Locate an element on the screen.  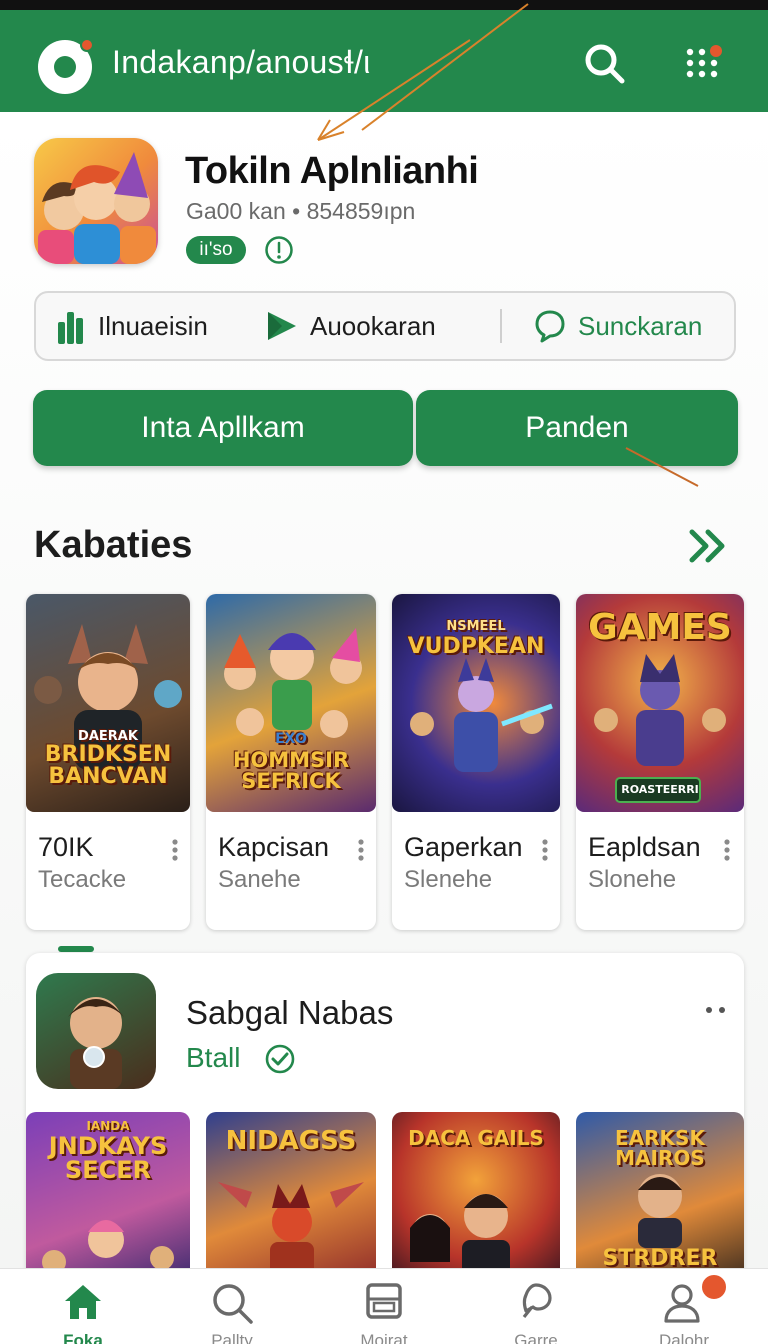
menu-button is located at coordinates (705, 64).